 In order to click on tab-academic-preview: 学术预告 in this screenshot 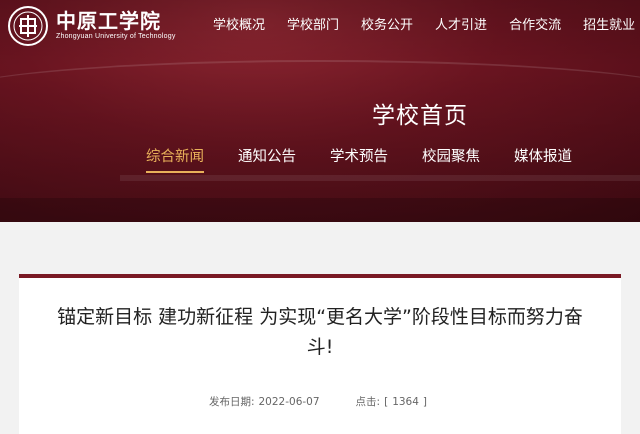, I will do `click(359, 157)`.